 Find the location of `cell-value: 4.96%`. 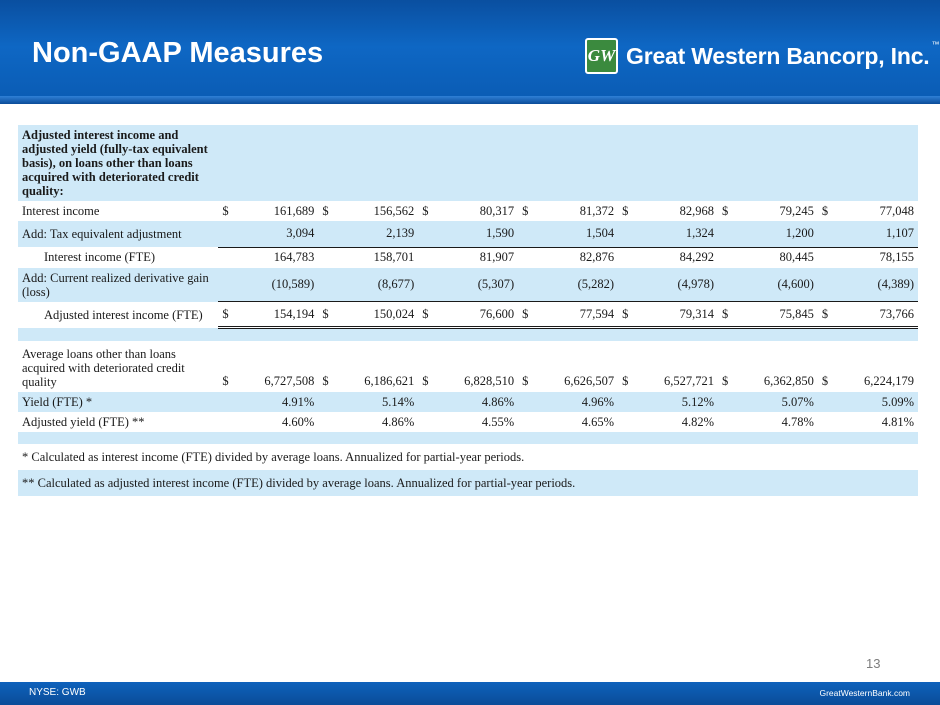

cell-value: 4.96% is located at coordinates (577, 402).